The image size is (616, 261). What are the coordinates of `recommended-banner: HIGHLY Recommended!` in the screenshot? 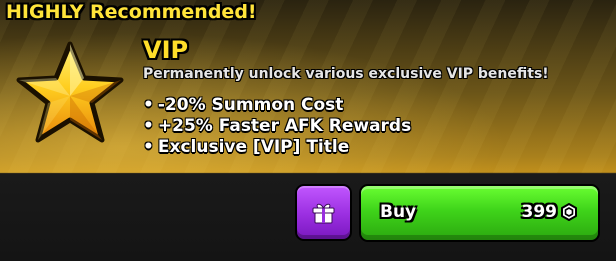 It's located at (308, 15).